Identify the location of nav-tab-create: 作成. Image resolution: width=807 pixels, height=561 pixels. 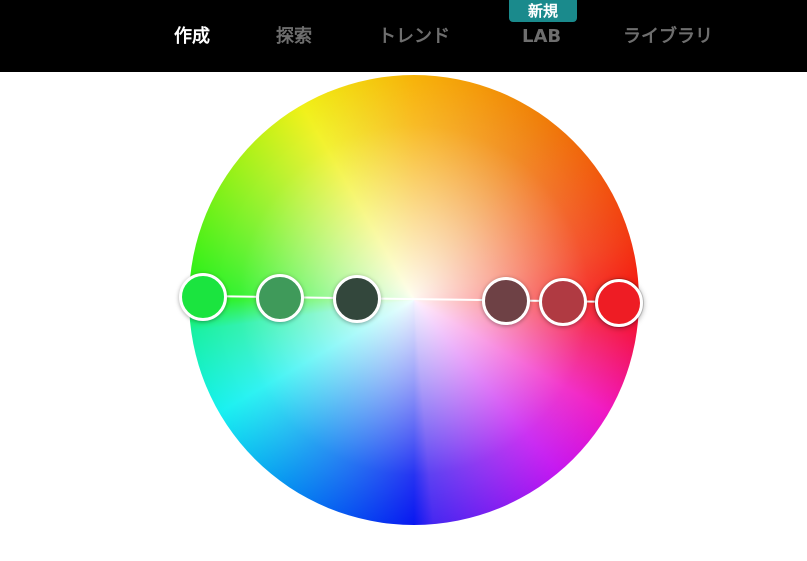
(192, 37).